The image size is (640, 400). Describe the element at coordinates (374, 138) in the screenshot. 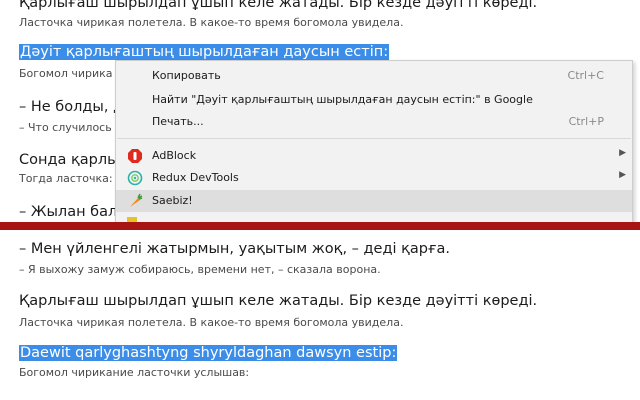

I see `menu-separator` at that location.